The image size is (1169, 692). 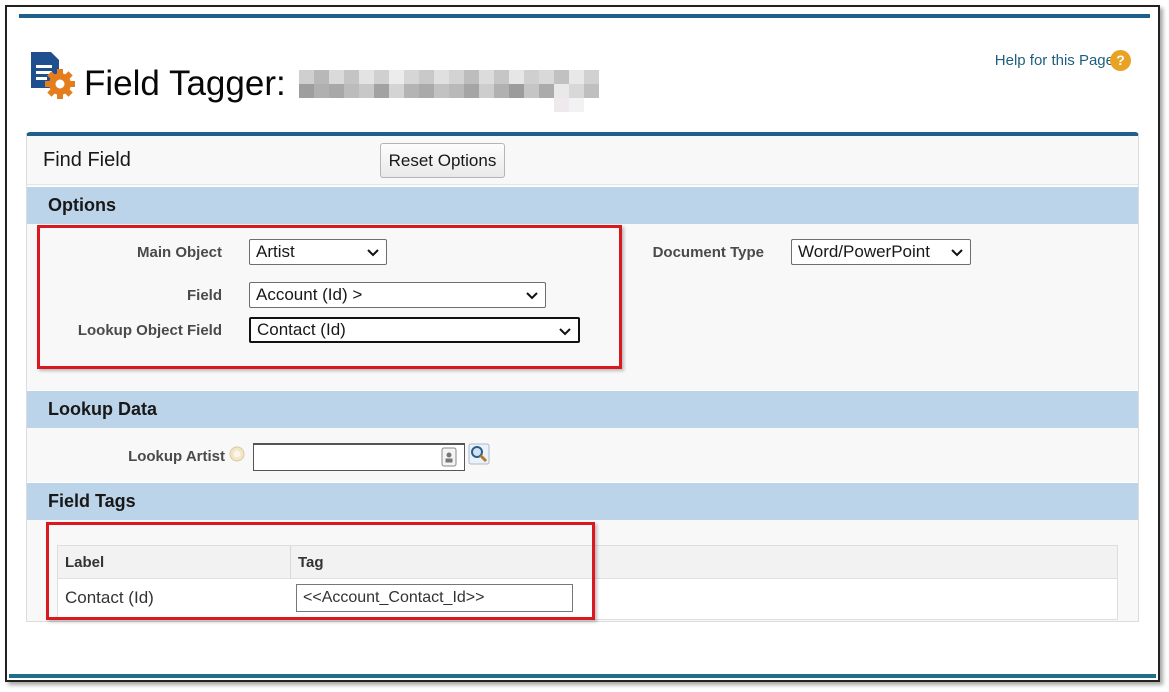 What do you see at coordinates (185, 83) in the screenshot?
I see `page-title: Field Tagger:` at bounding box center [185, 83].